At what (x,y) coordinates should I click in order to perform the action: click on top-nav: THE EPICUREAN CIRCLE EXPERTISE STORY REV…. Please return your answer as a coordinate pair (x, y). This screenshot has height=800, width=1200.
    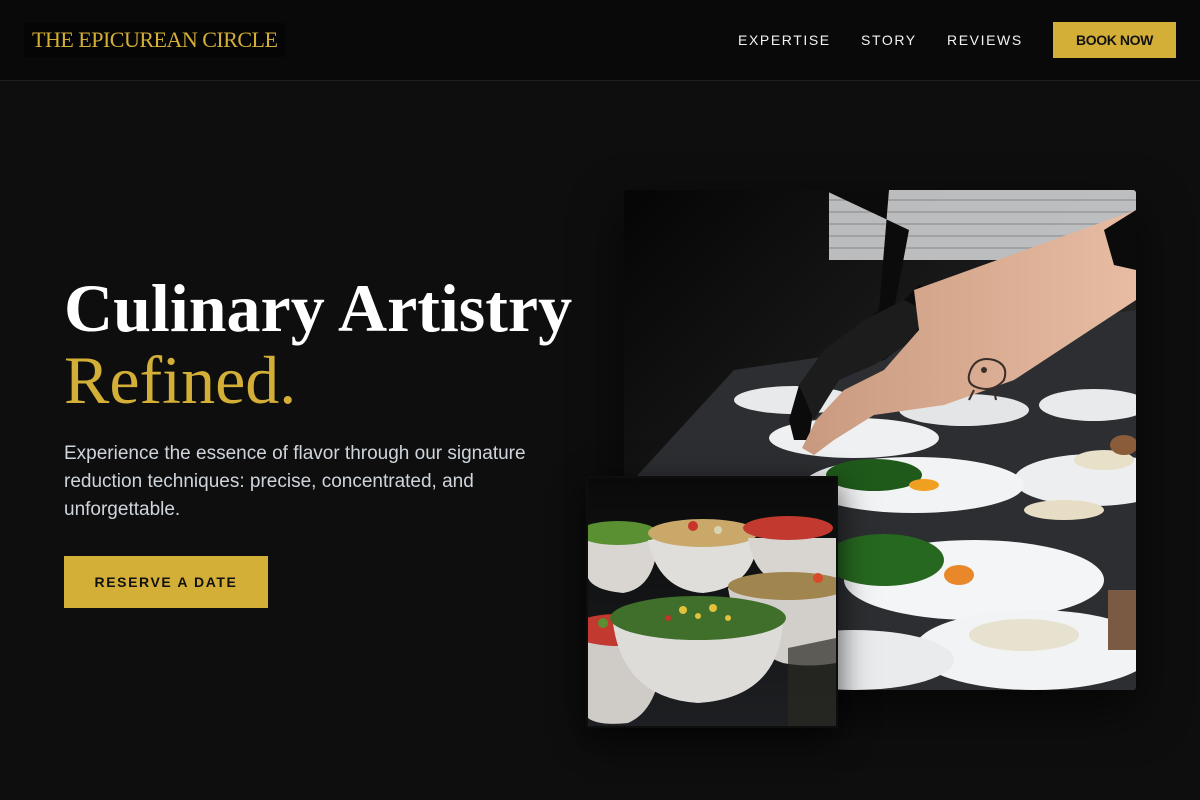
    Looking at the image, I should click on (600, 40).